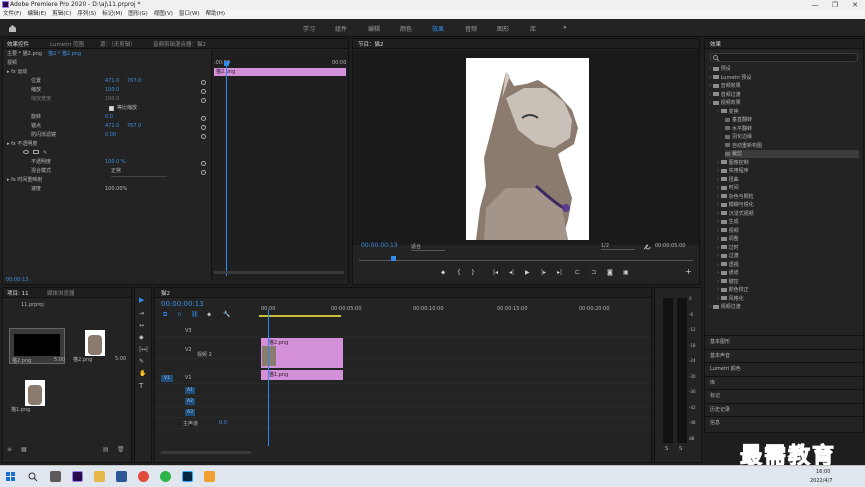  I want to click on param-value: 100.00%, so click(116, 189).